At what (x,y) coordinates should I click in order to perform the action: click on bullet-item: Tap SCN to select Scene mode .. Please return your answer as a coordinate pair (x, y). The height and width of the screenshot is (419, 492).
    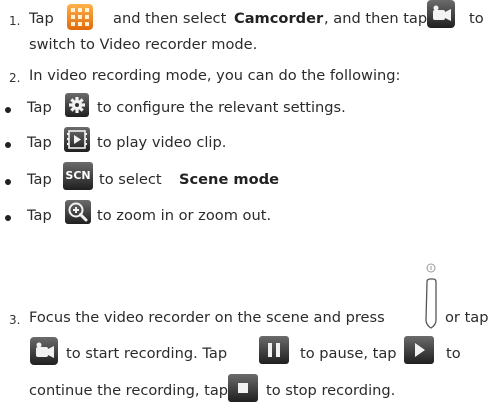
    Looking at the image, I should click on (246, 178).